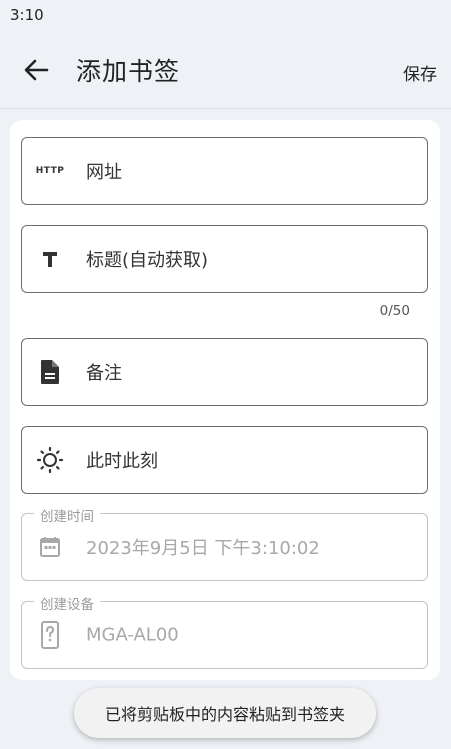  What do you see at coordinates (50, 372) in the screenshot?
I see `document-icon` at bounding box center [50, 372].